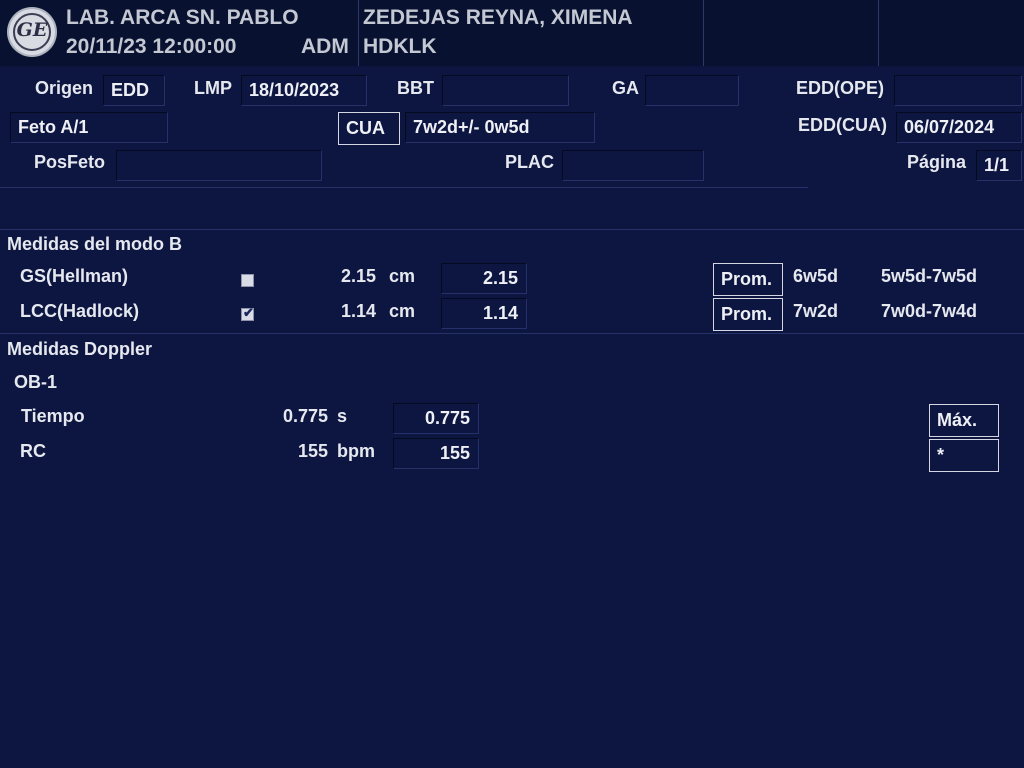  I want to click on exam-datetime: 20/11/23 12:00:00, so click(151, 46).